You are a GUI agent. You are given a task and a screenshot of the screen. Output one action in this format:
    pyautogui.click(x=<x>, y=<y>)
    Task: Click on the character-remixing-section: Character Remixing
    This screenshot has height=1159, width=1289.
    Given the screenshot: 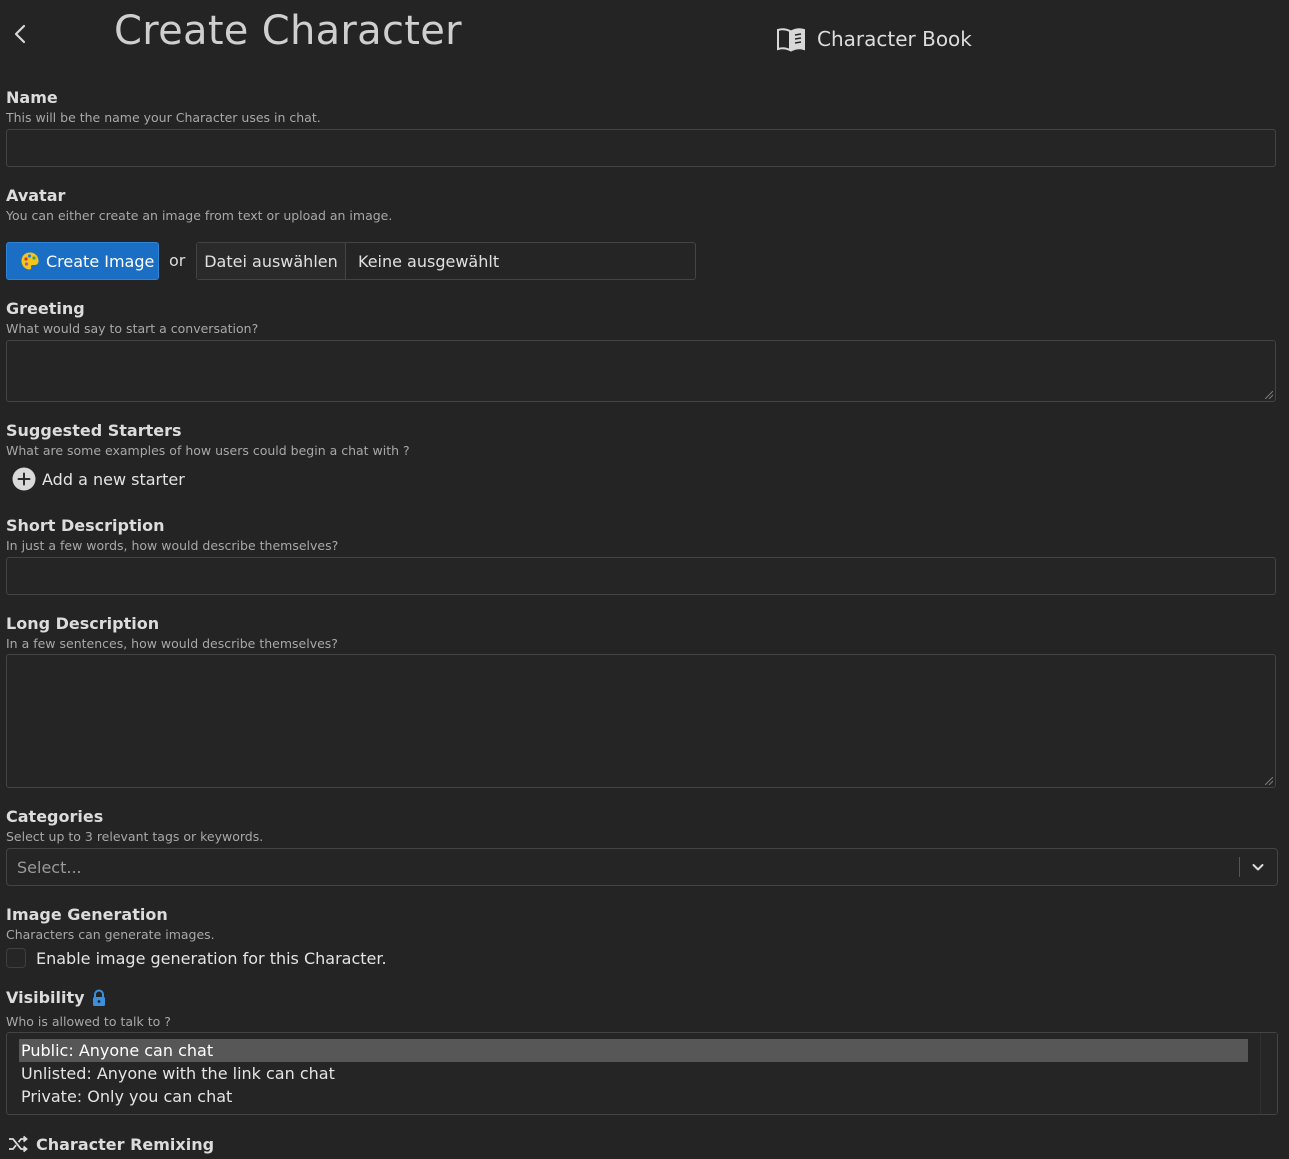 What is the action you would take?
    pyautogui.click(x=111, y=1144)
    